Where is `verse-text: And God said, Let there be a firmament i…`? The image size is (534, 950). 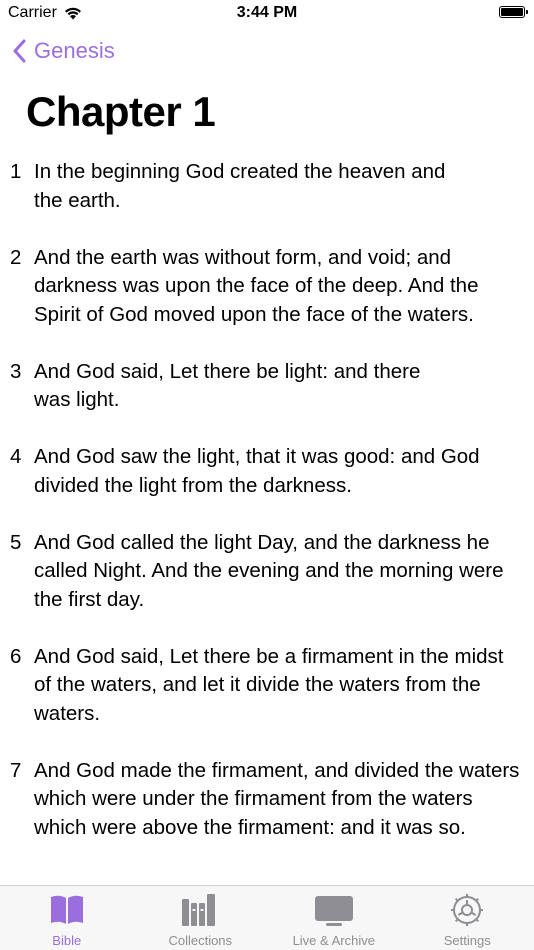 verse-text: And God said, Let there be a firmament i… is located at coordinates (269, 684).